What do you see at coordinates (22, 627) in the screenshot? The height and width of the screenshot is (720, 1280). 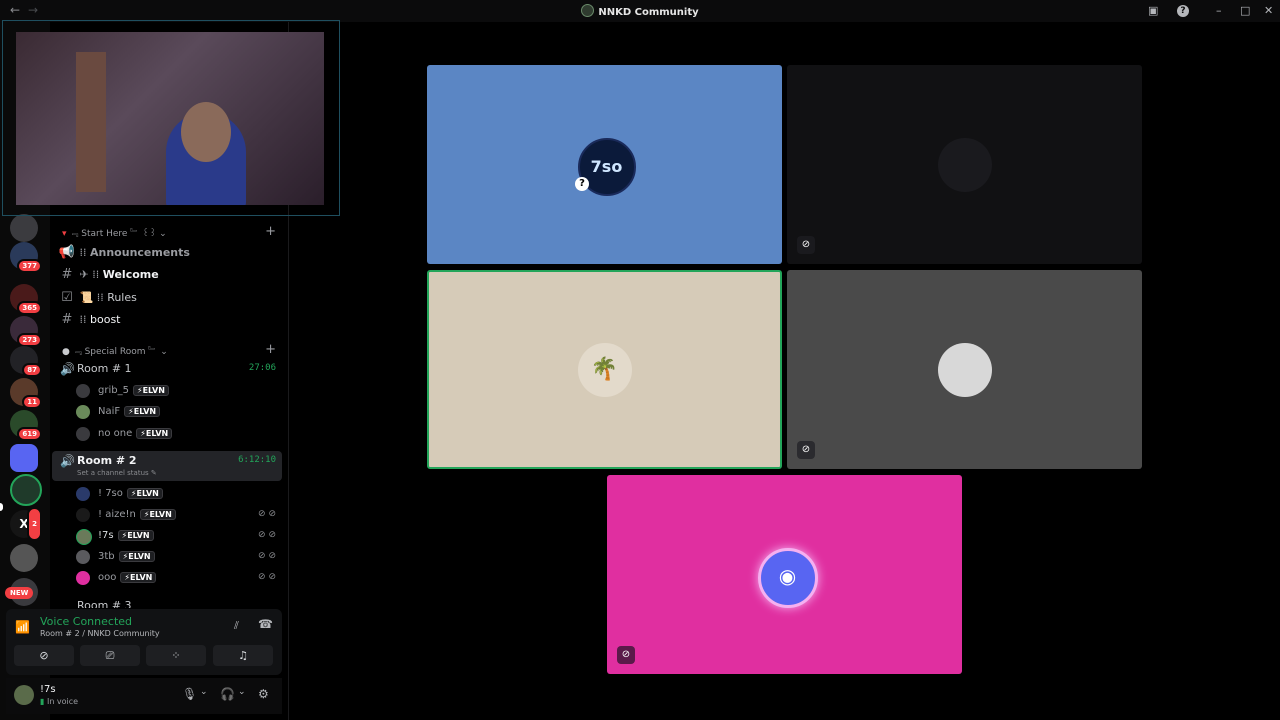 I see `signal-icon: 📶` at bounding box center [22, 627].